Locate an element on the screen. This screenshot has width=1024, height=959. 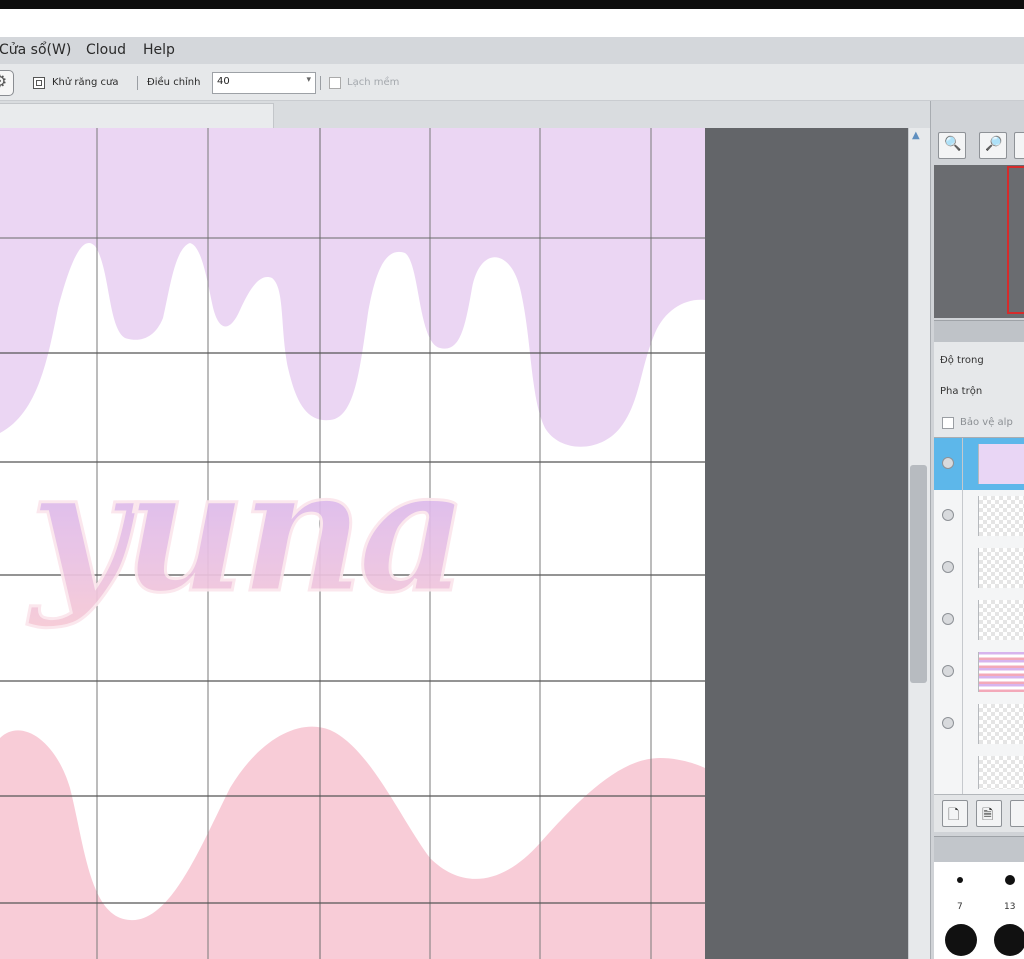
tool-settings-button: ⚙ is located at coordinates (7, 83).